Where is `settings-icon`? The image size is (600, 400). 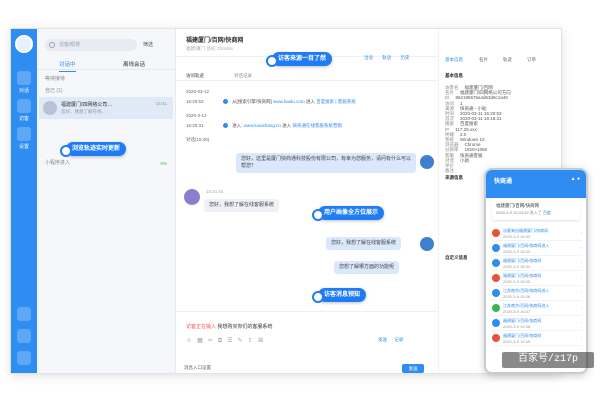 settings-icon is located at coordinates (24, 134).